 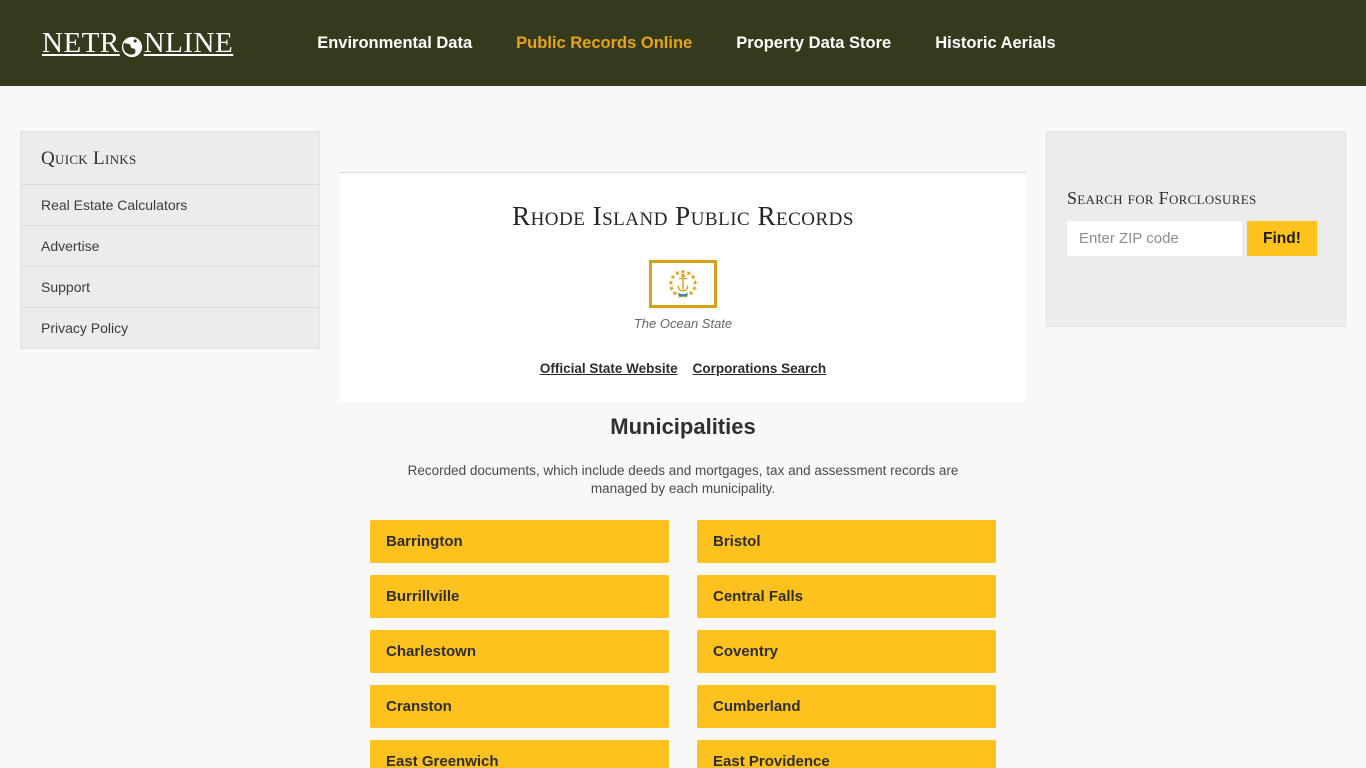 I want to click on logo-text-suffix: NLINE, so click(x=188, y=42).